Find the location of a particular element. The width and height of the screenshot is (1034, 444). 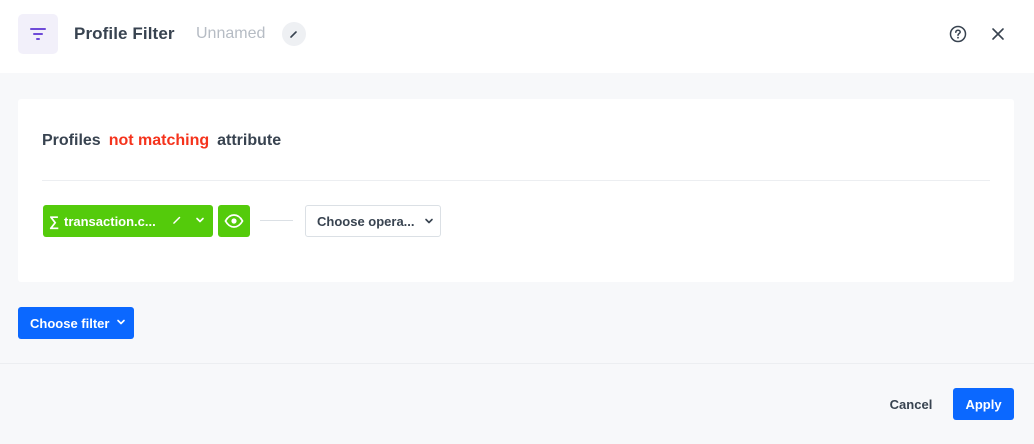

close-icon is located at coordinates (998, 34).